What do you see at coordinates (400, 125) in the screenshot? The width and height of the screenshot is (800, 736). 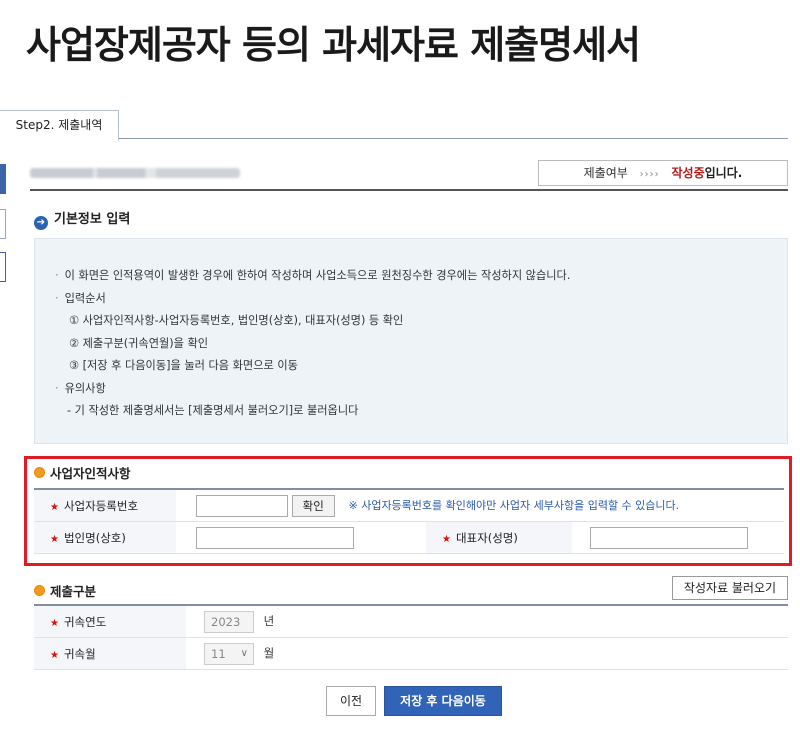 I see `tab-bar: Step2. 제출내역` at bounding box center [400, 125].